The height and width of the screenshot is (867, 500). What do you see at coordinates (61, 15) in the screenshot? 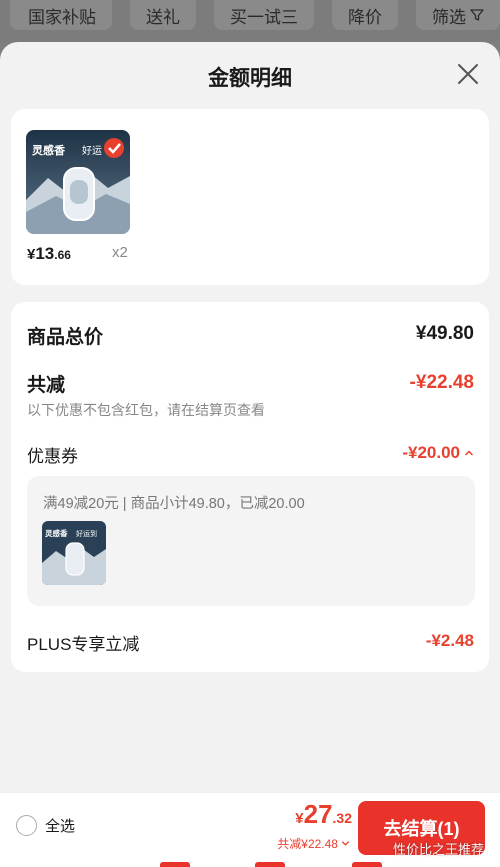
I see `filter-national-subsidy: 国家补贴` at bounding box center [61, 15].